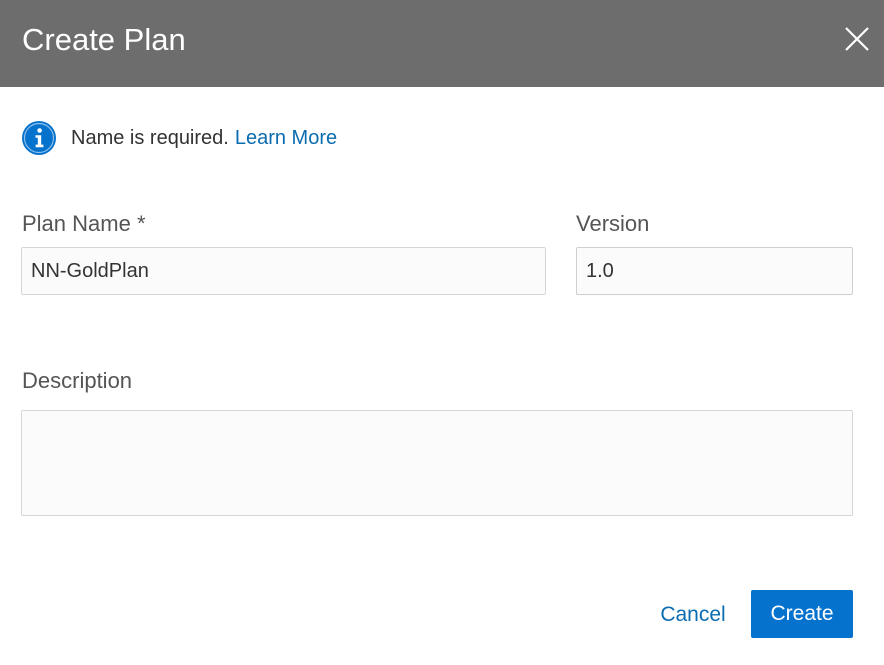  Describe the element at coordinates (39, 138) in the screenshot. I see `info-icon` at that location.